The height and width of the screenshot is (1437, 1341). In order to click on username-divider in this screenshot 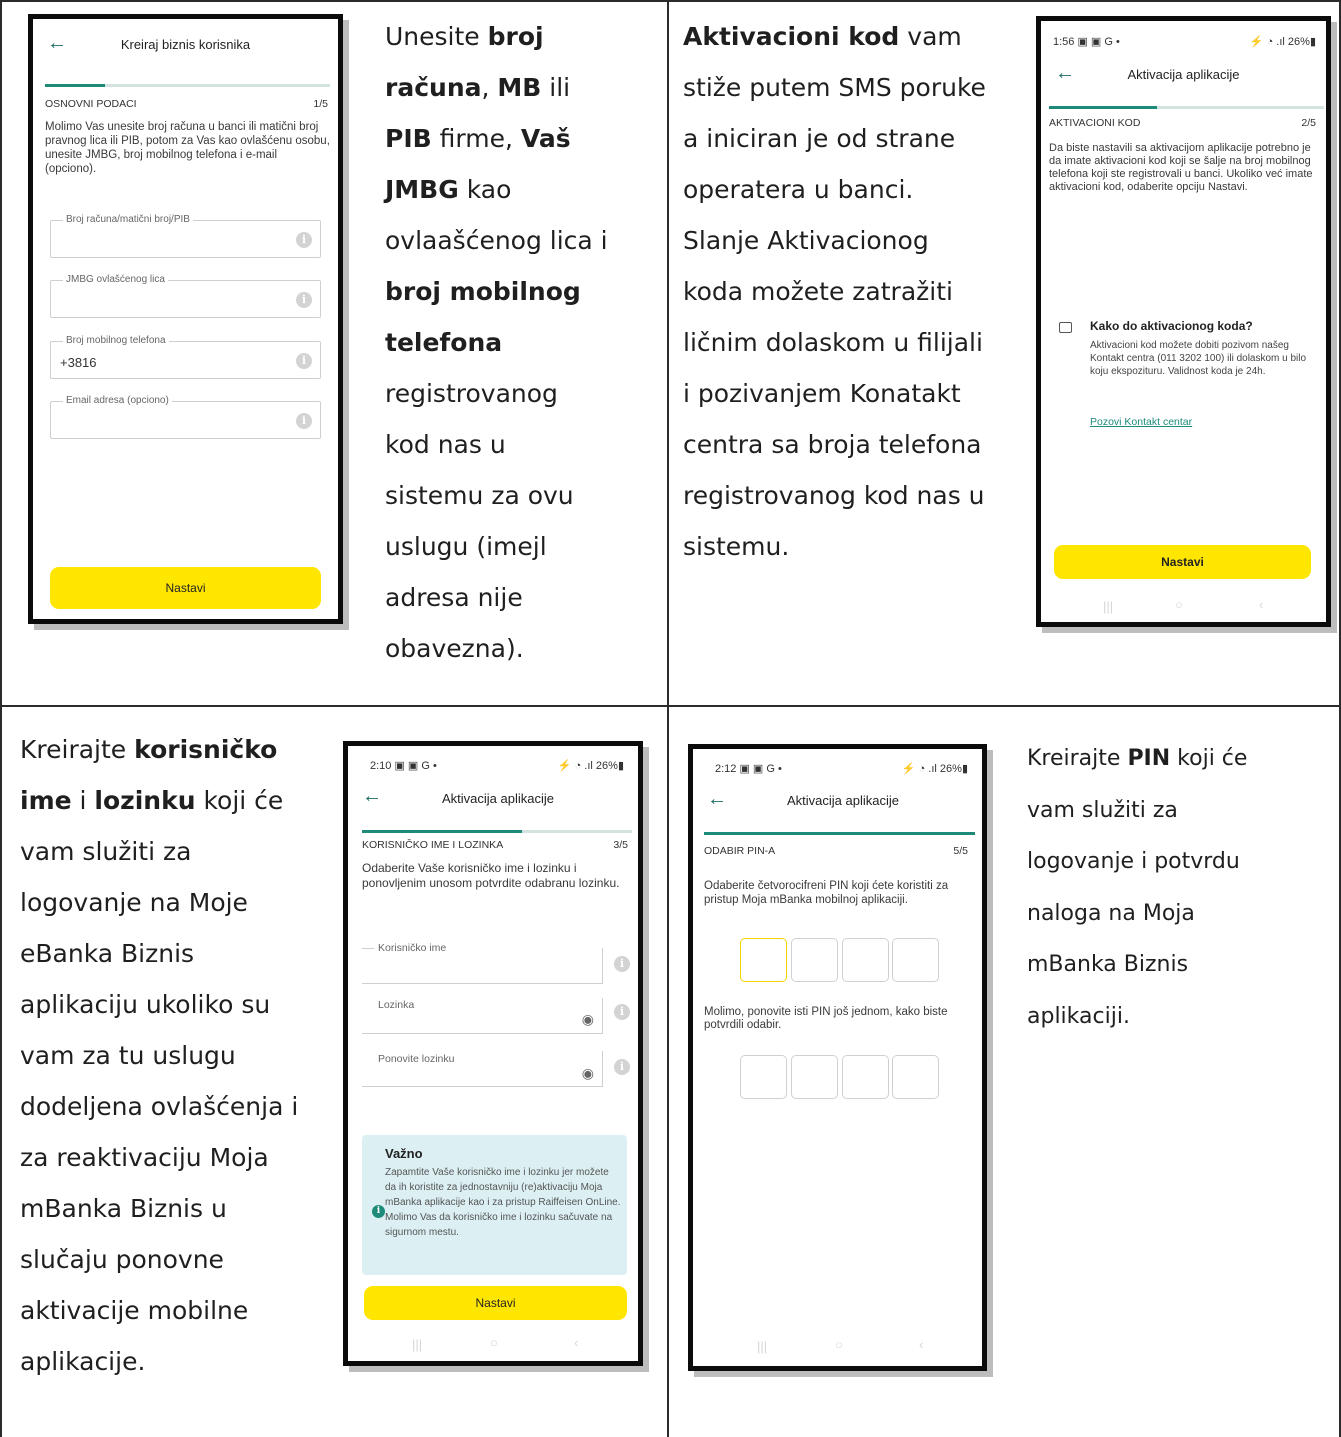, I will do `click(368, 948)`.